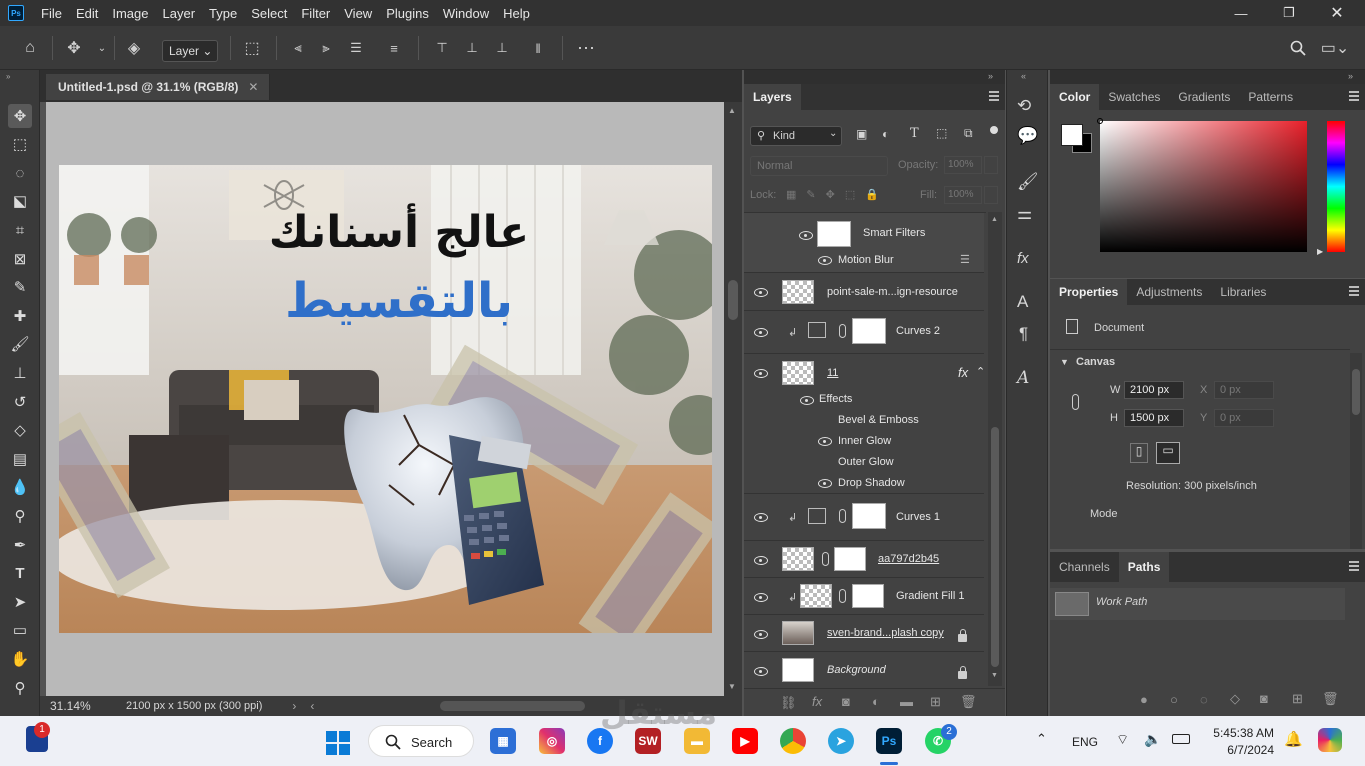  What do you see at coordinates (552, 741) in the screenshot?
I see `instagram-icon: ◎` at bounding box center [552, 741].